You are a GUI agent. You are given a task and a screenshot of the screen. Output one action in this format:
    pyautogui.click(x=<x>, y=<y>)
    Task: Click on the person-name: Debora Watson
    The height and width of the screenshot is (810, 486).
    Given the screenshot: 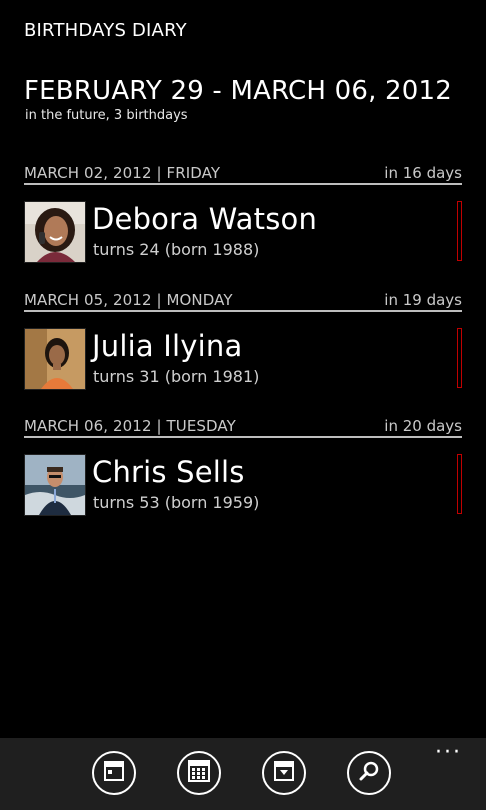 What is the action you would take?
    pyautogui.click(x=205, y=219)
    